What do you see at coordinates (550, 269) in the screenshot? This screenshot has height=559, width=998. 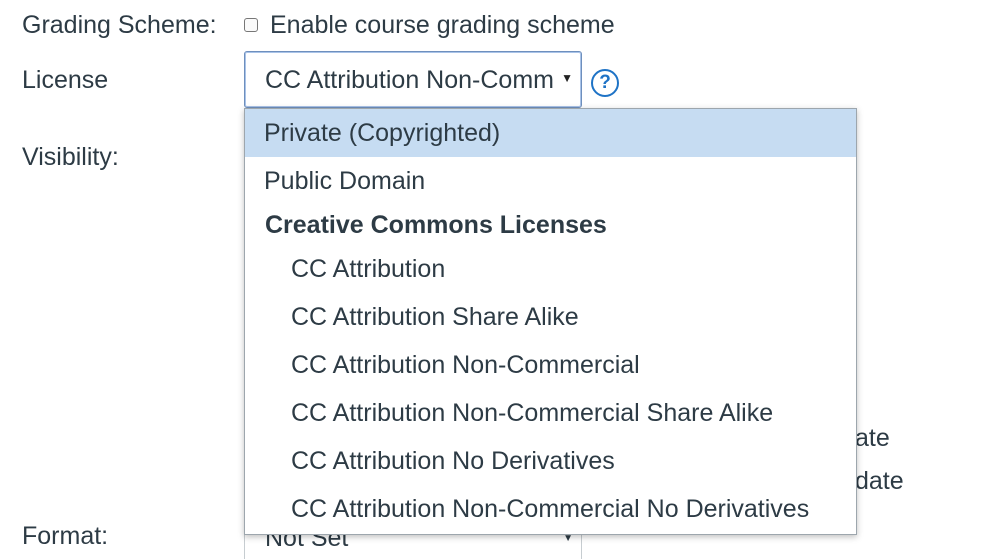 I see `license-option-cc-by: CC Attribution` at bounding box center [550, 269].